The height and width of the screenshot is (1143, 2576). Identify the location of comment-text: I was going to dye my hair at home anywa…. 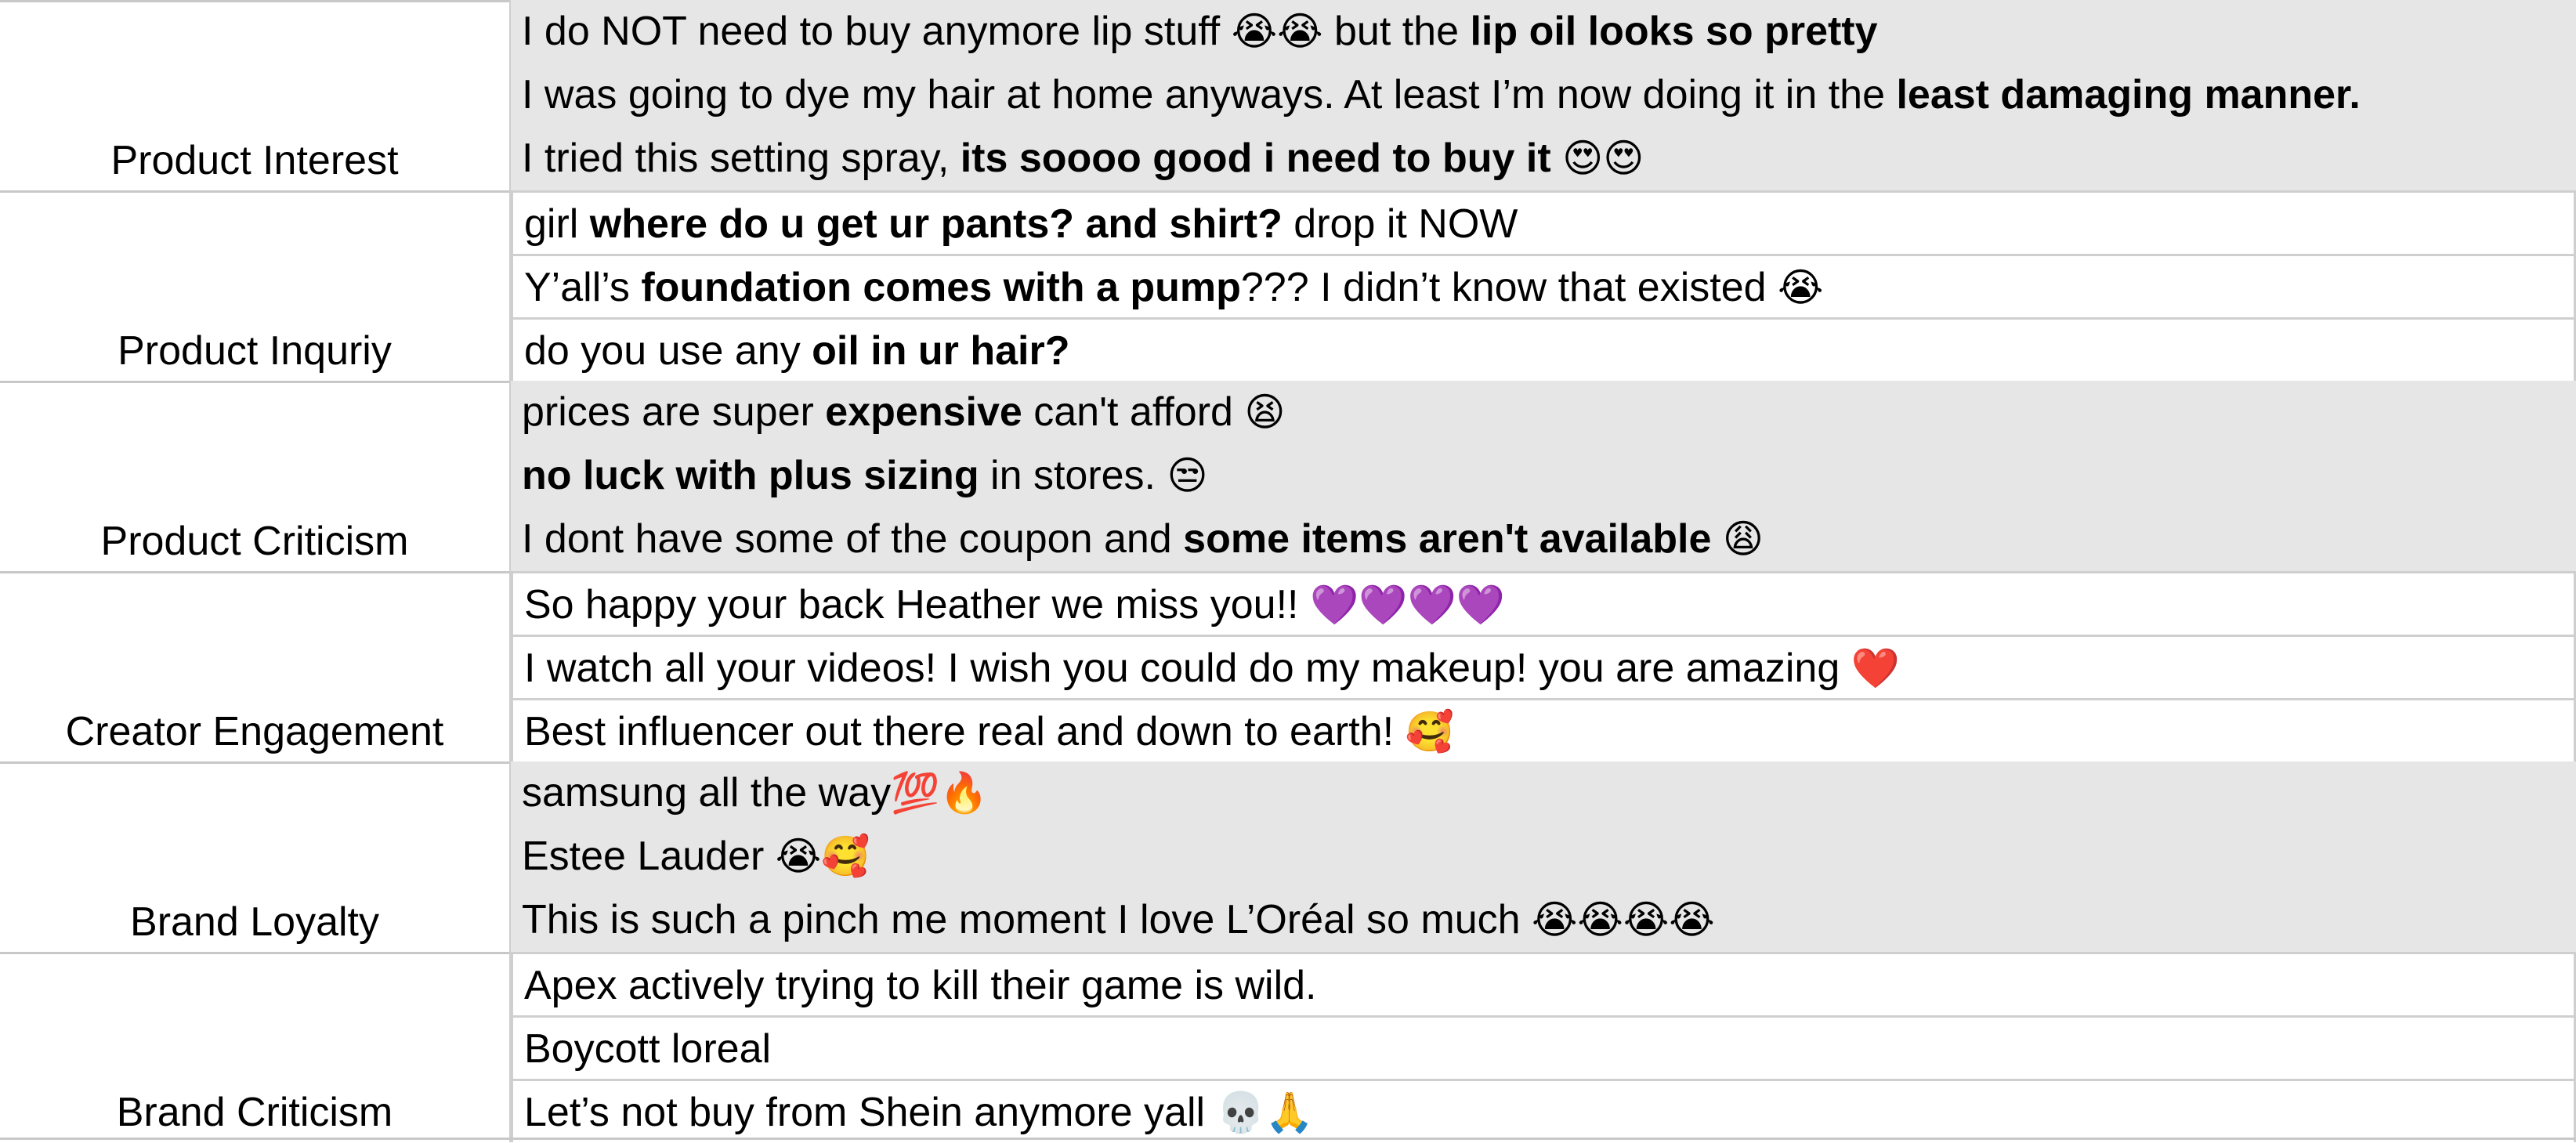
(1442, 95).